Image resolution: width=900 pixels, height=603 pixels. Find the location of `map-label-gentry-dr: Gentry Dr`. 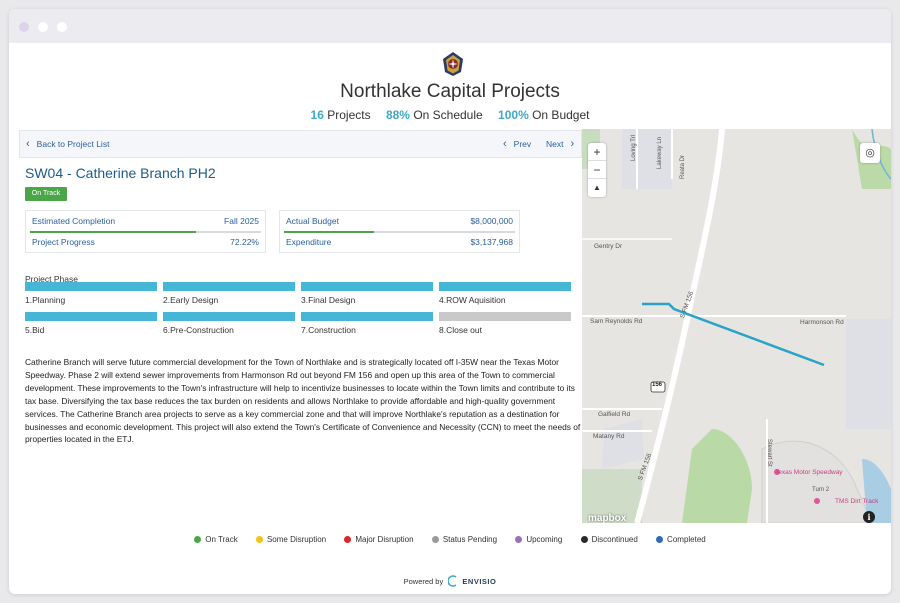

map-label-gentry-dr: Gentry Dr is located at coordinates (608, 246).